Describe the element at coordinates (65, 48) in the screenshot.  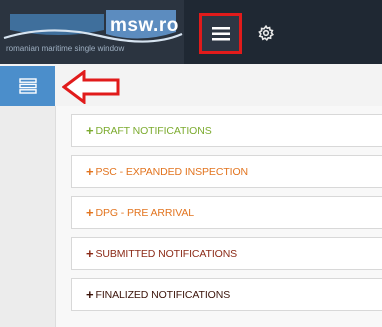
I see `logo-subtitle: romanian maritime single window` at that location.